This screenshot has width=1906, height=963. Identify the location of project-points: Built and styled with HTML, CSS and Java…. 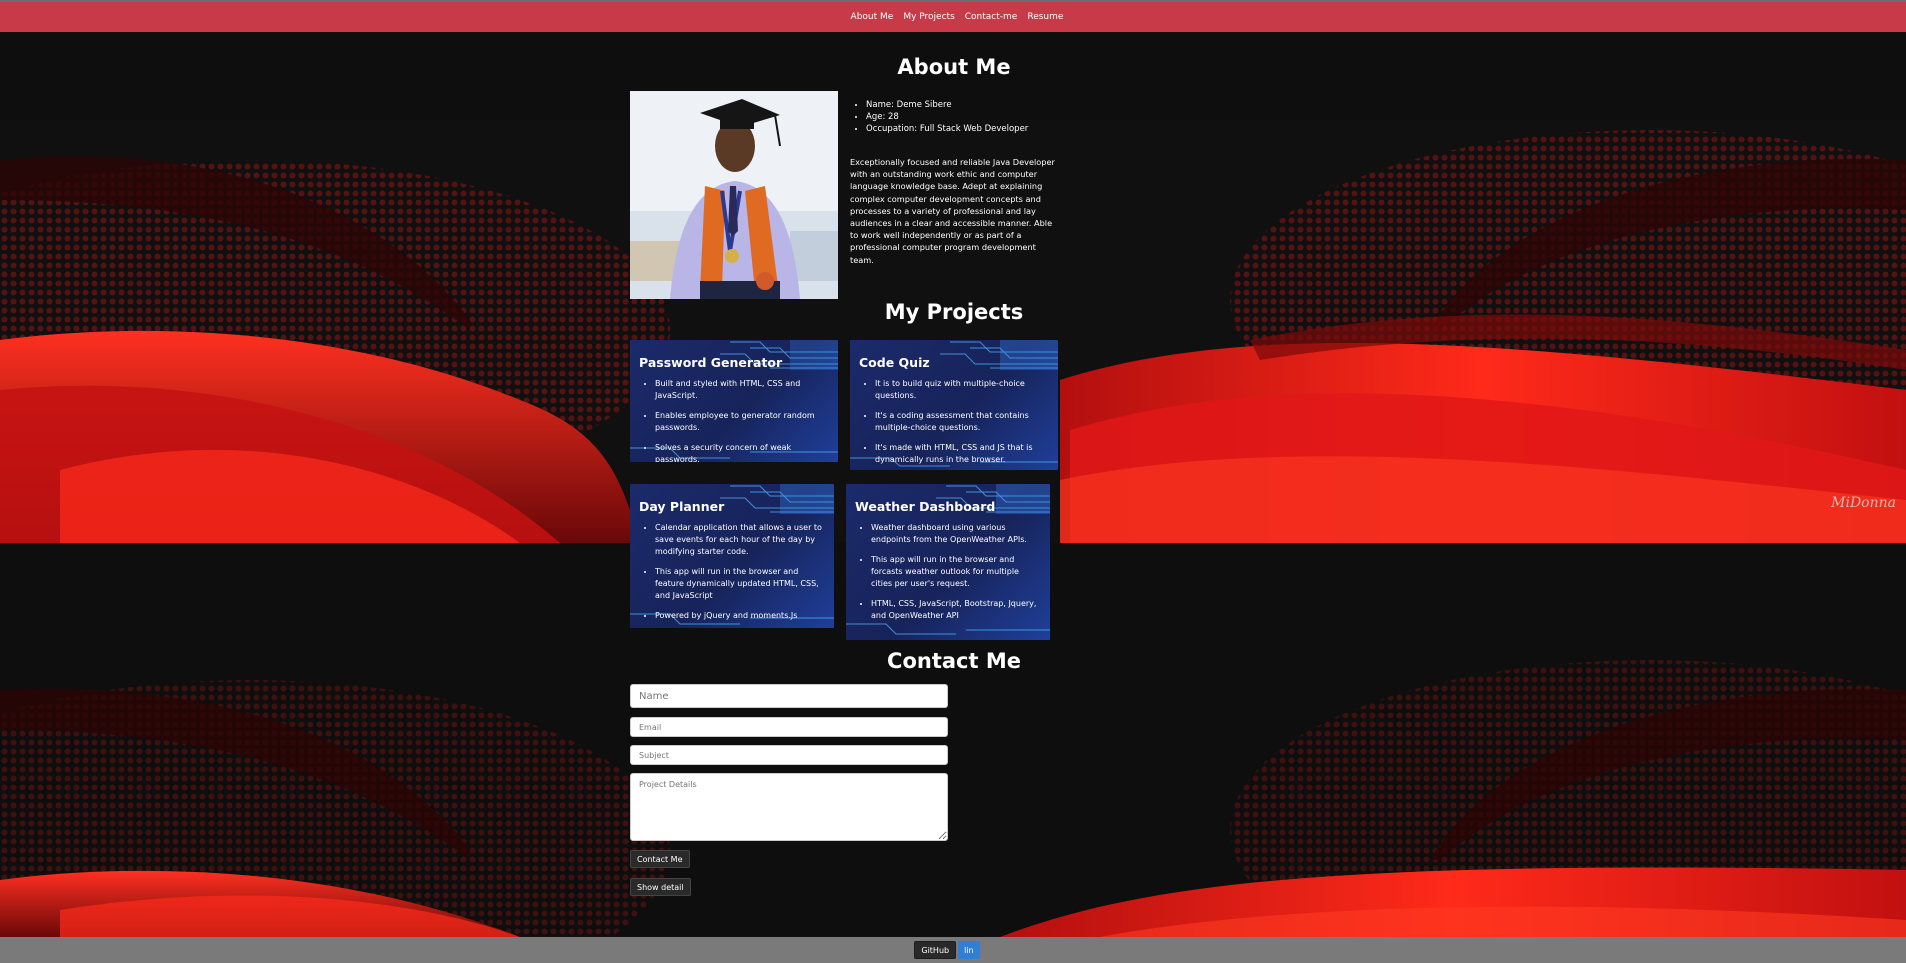
(741, 420).